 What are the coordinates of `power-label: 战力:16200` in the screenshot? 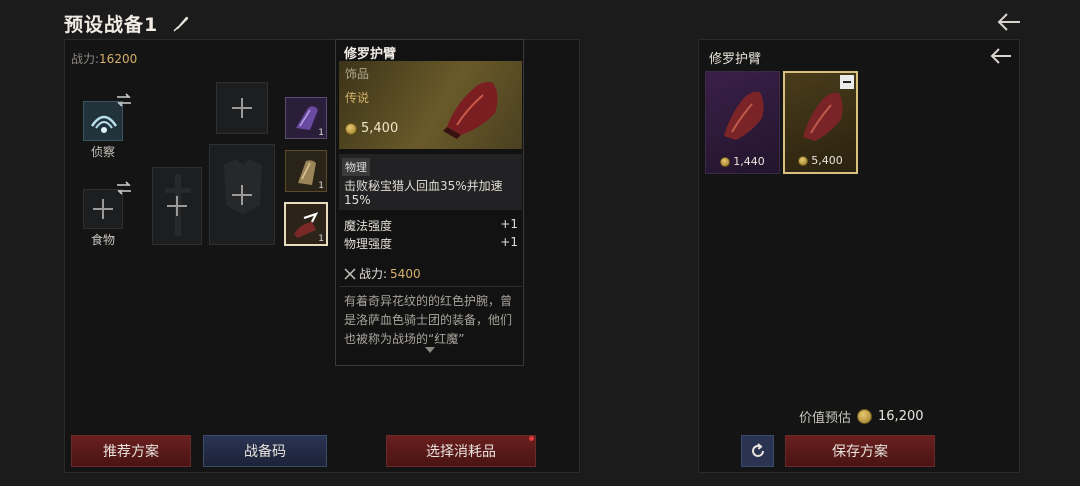 It's located at (104, 59).